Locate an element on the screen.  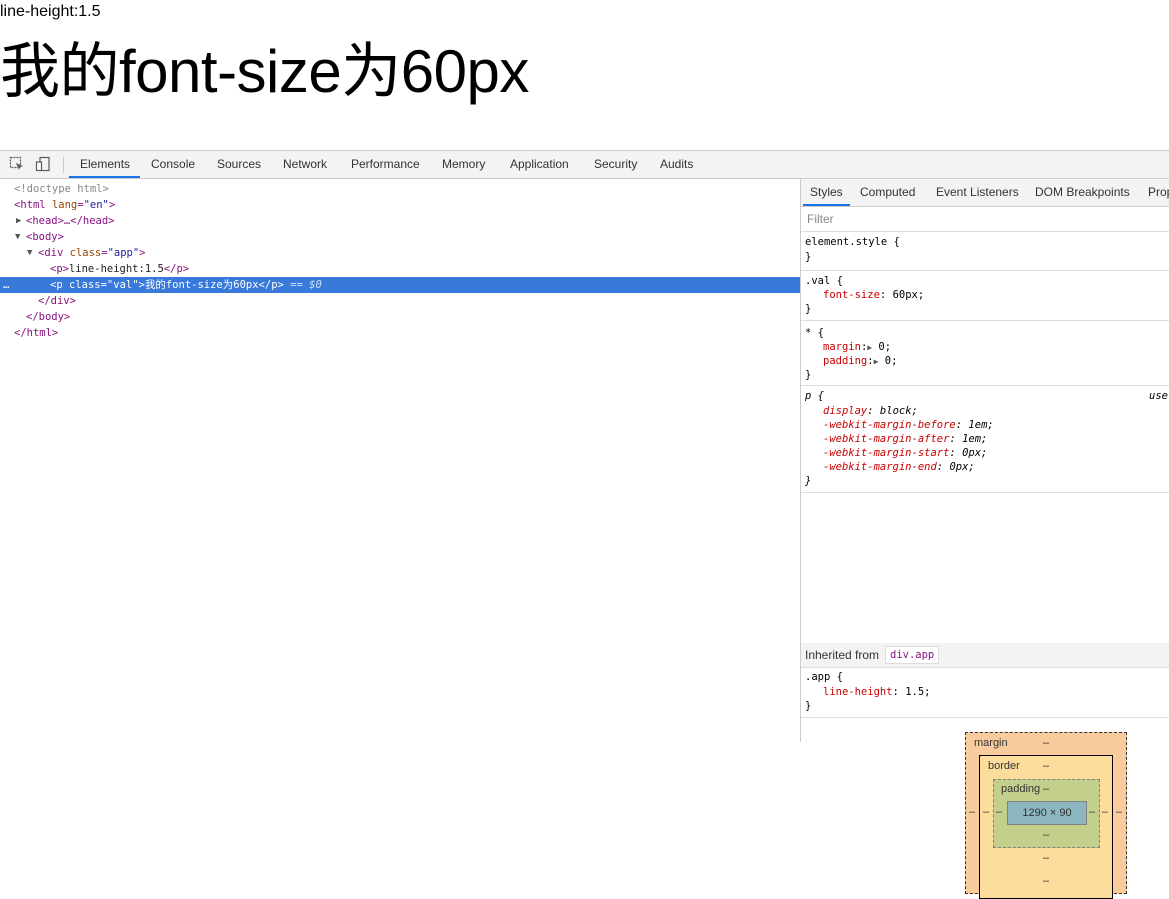
dom-node-div-app: ▼ <div class="app"> is located at coordinates (400, 253).